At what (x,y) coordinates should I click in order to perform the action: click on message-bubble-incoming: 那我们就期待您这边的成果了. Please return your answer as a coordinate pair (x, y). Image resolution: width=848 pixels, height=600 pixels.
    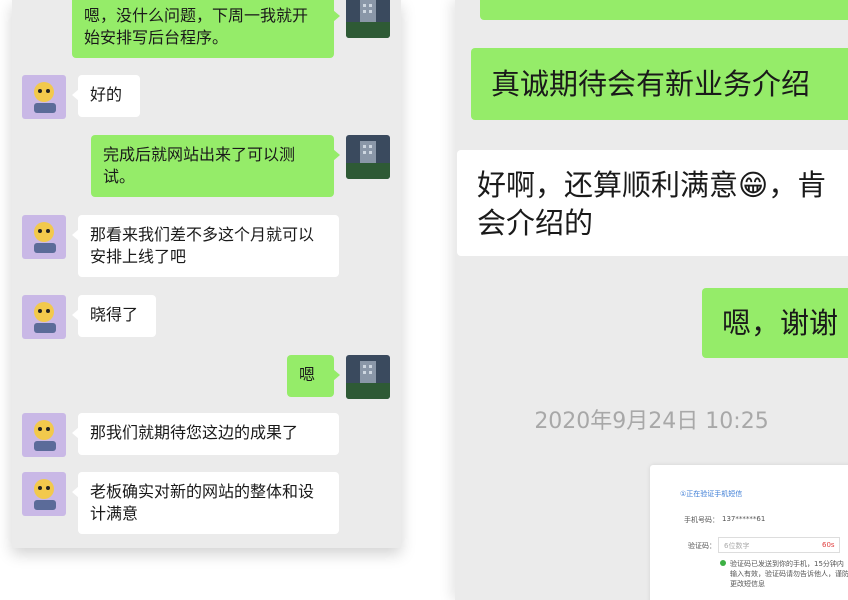
    Looking at the image, I should click on (205, 434).